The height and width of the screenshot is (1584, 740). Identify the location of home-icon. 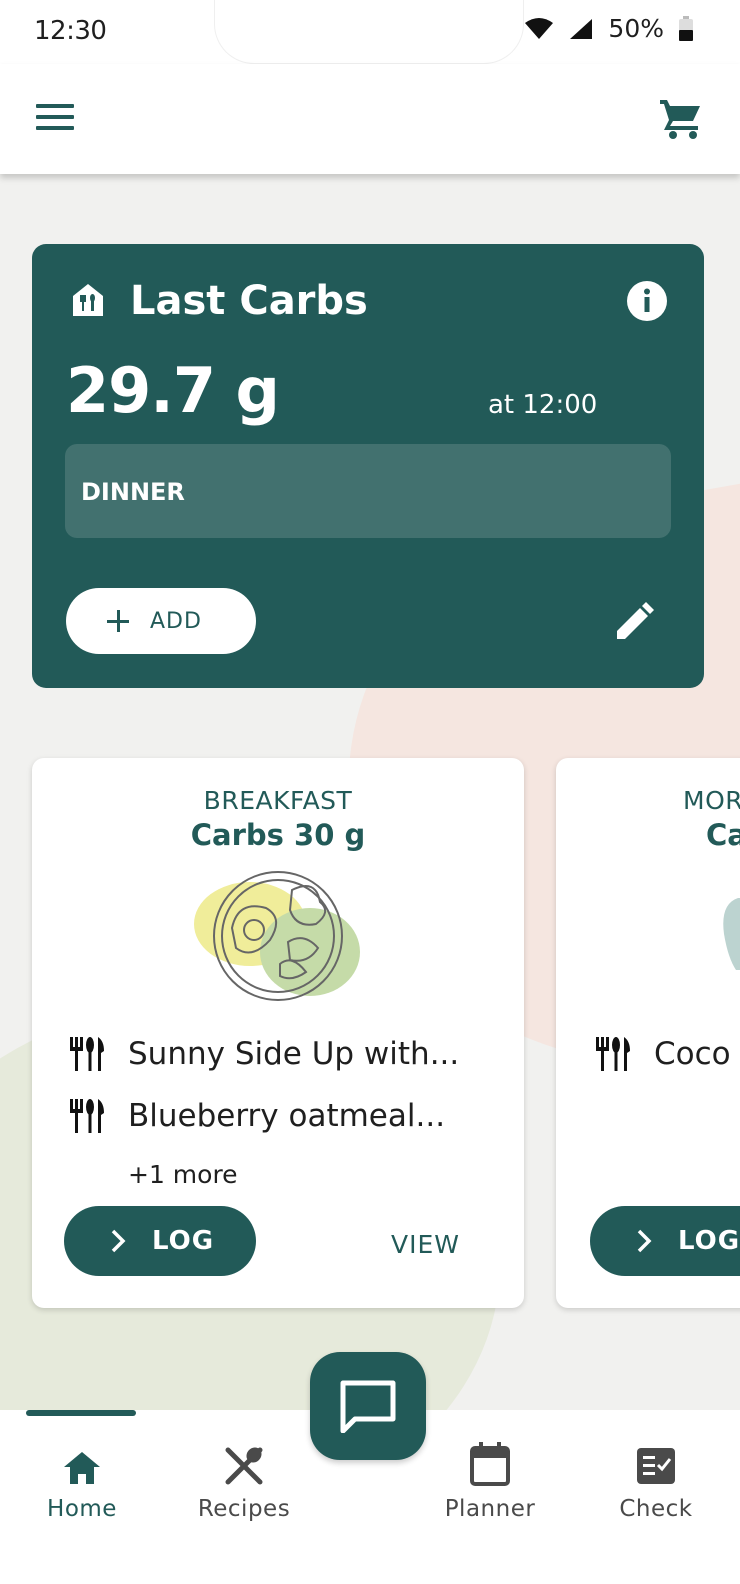
(82, 1468).